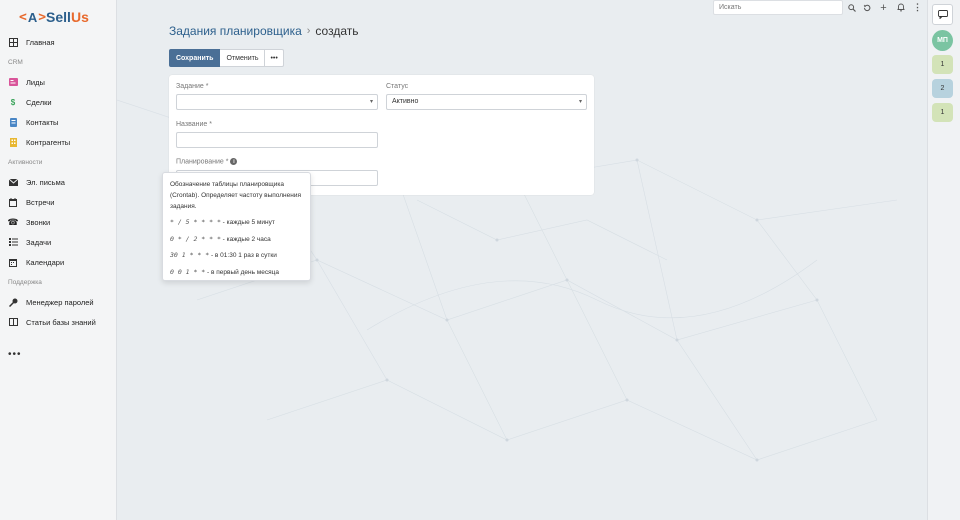 The height and width of the screenshot is (520, 960). Describe the element at coordinates (234, 161) in the screenshot. I see `info-icon: i` at that location.